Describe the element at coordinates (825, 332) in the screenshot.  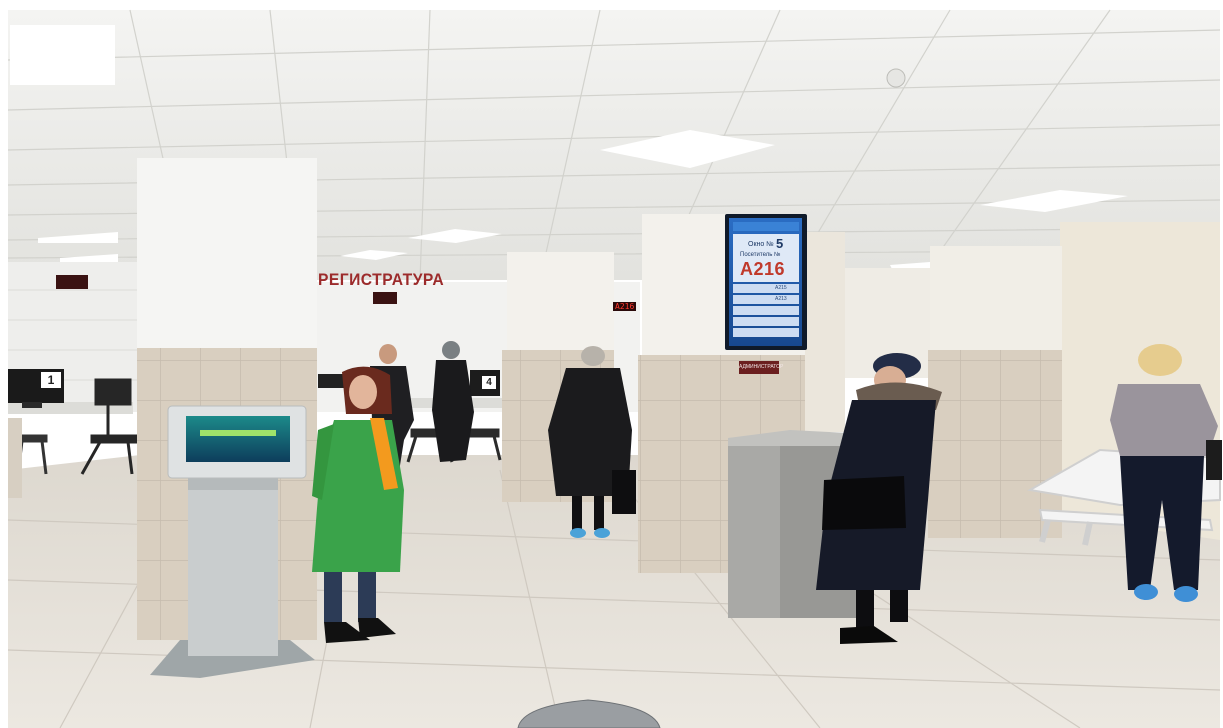
I see `column-side` at that location.